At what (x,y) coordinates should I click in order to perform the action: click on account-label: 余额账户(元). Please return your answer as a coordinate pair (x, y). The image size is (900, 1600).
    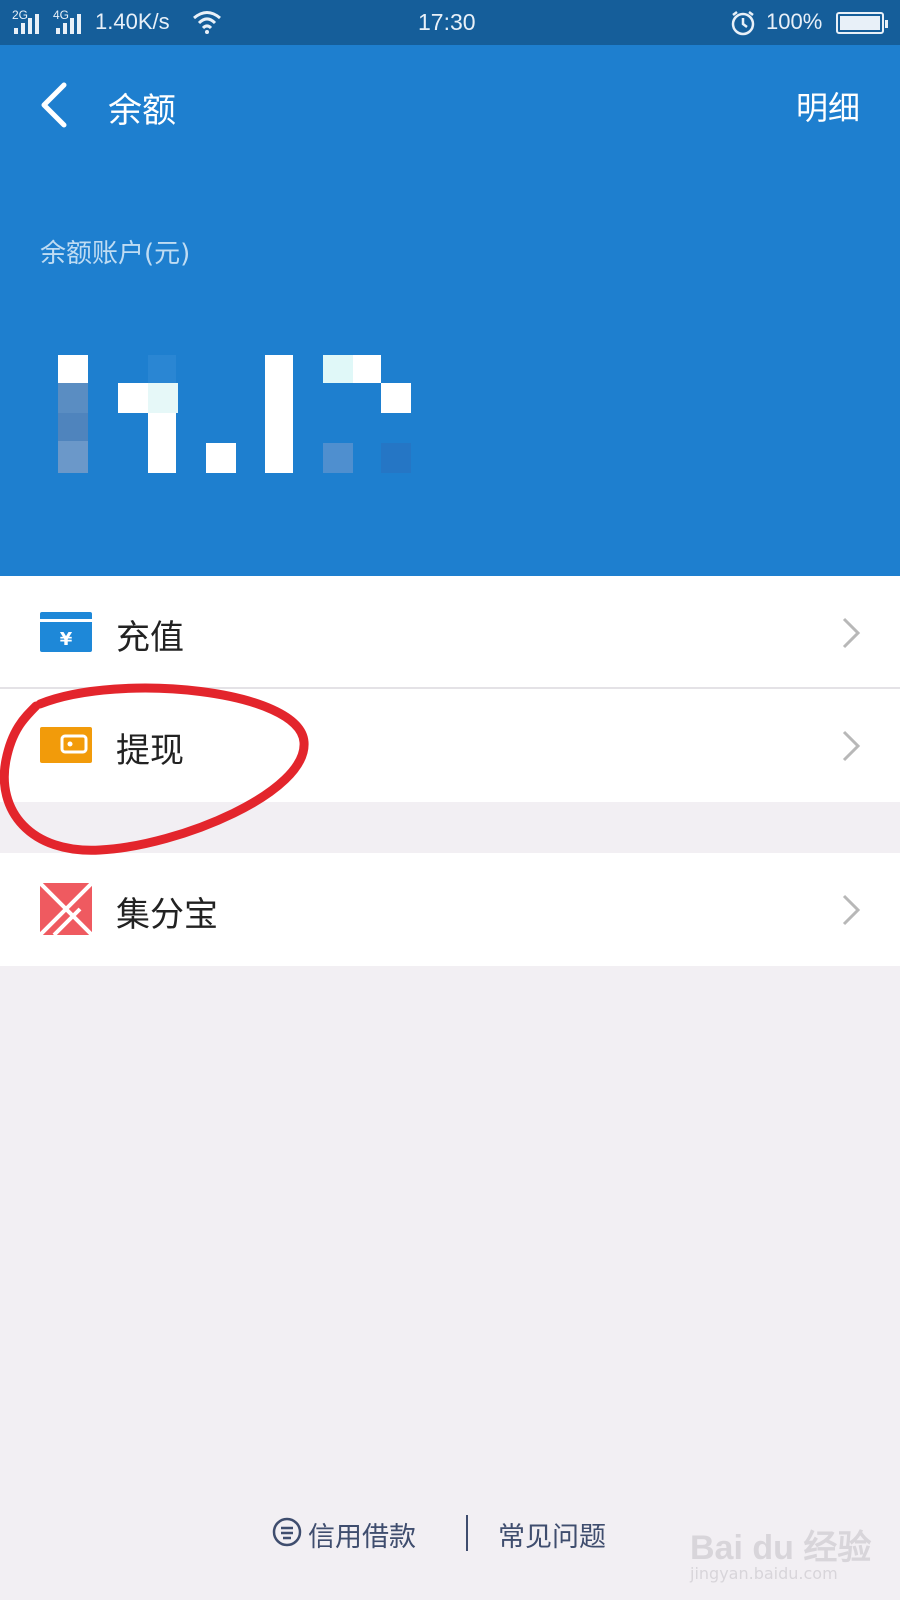
    Looking at the image, I should click on (115, 254).